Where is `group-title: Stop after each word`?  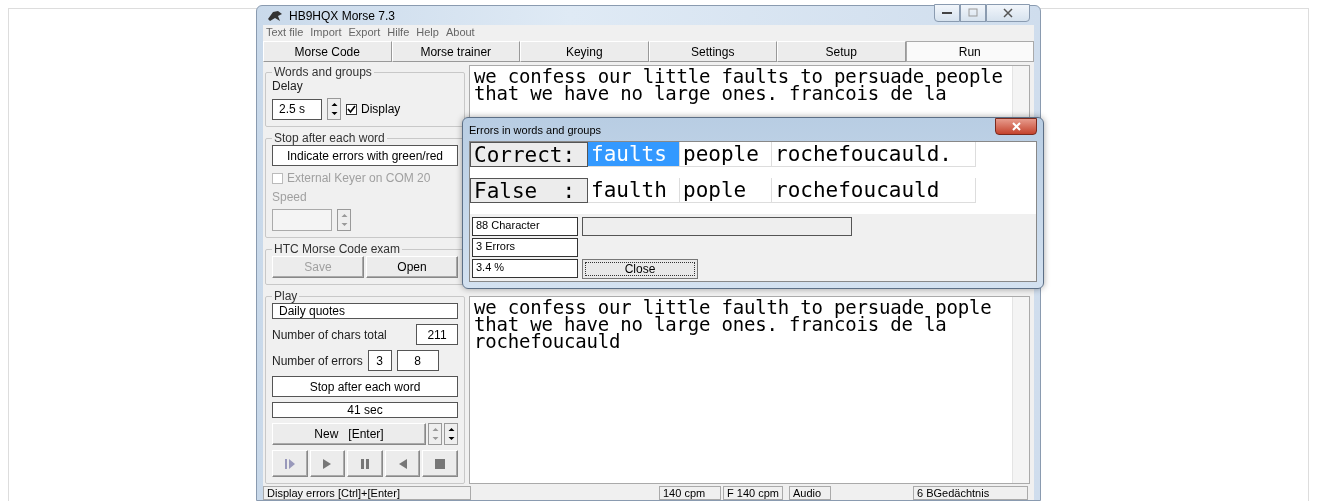
group-title: Stop after each word is located at coordinates (329, 138).